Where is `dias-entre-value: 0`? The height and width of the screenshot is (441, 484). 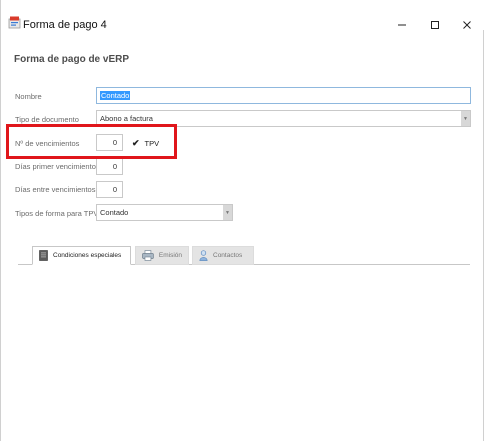 dias-entre-value: 0 is located at coordinates (114, 189).